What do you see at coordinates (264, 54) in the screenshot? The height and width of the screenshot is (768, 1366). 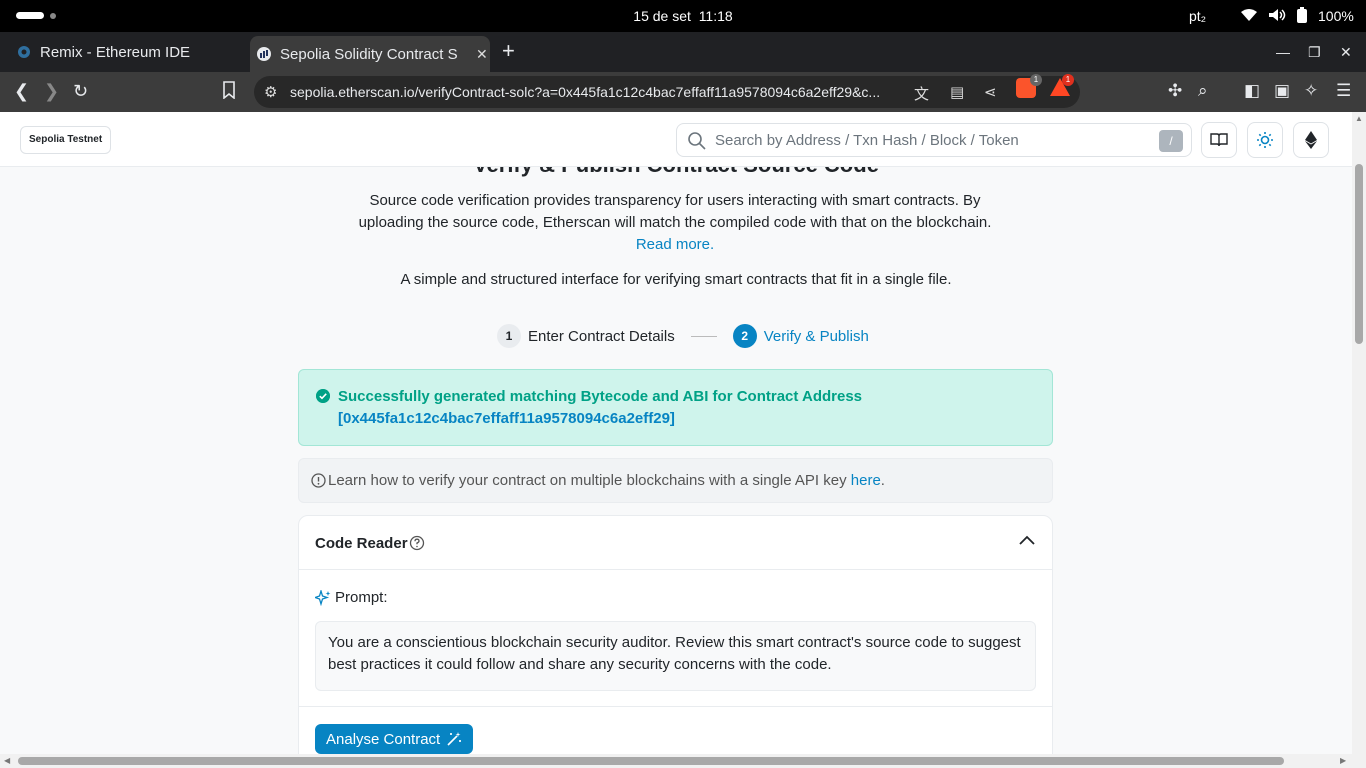 I see `etherscan-logo-icon` at bounding box center [264, 54].